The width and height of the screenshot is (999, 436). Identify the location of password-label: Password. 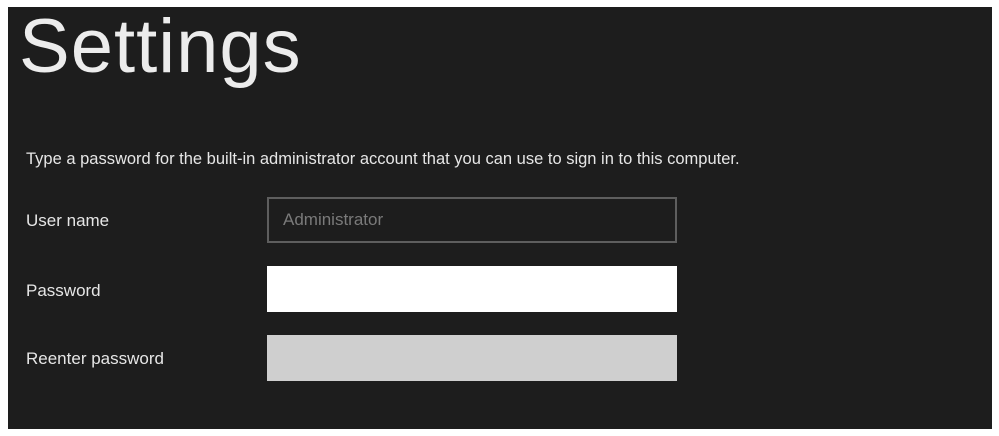
(63, 290).